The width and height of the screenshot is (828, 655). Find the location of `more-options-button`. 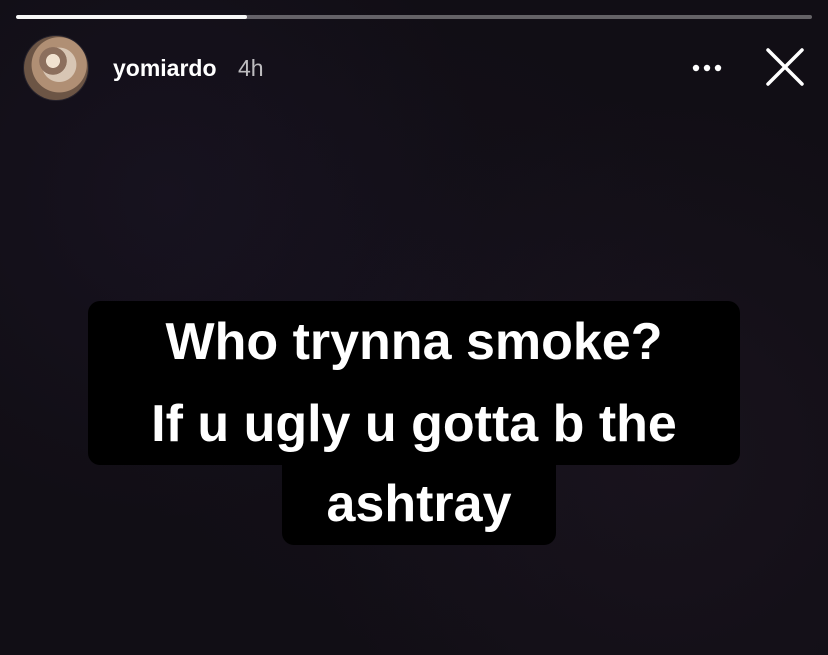

more-options-button is located at coordinates (707, 68).